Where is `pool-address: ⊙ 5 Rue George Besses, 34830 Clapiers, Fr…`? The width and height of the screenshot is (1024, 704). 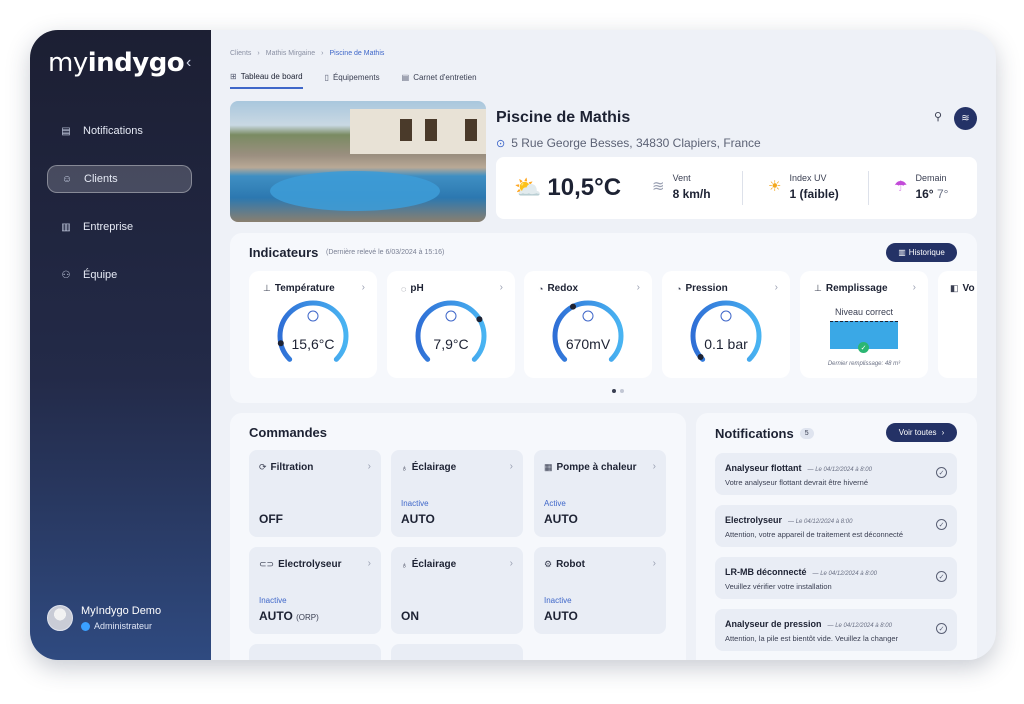
pool-address: ⊙ 5 Rue George Besses, 34830 Clapiers, Fr… is located at coordinates (628, 143).